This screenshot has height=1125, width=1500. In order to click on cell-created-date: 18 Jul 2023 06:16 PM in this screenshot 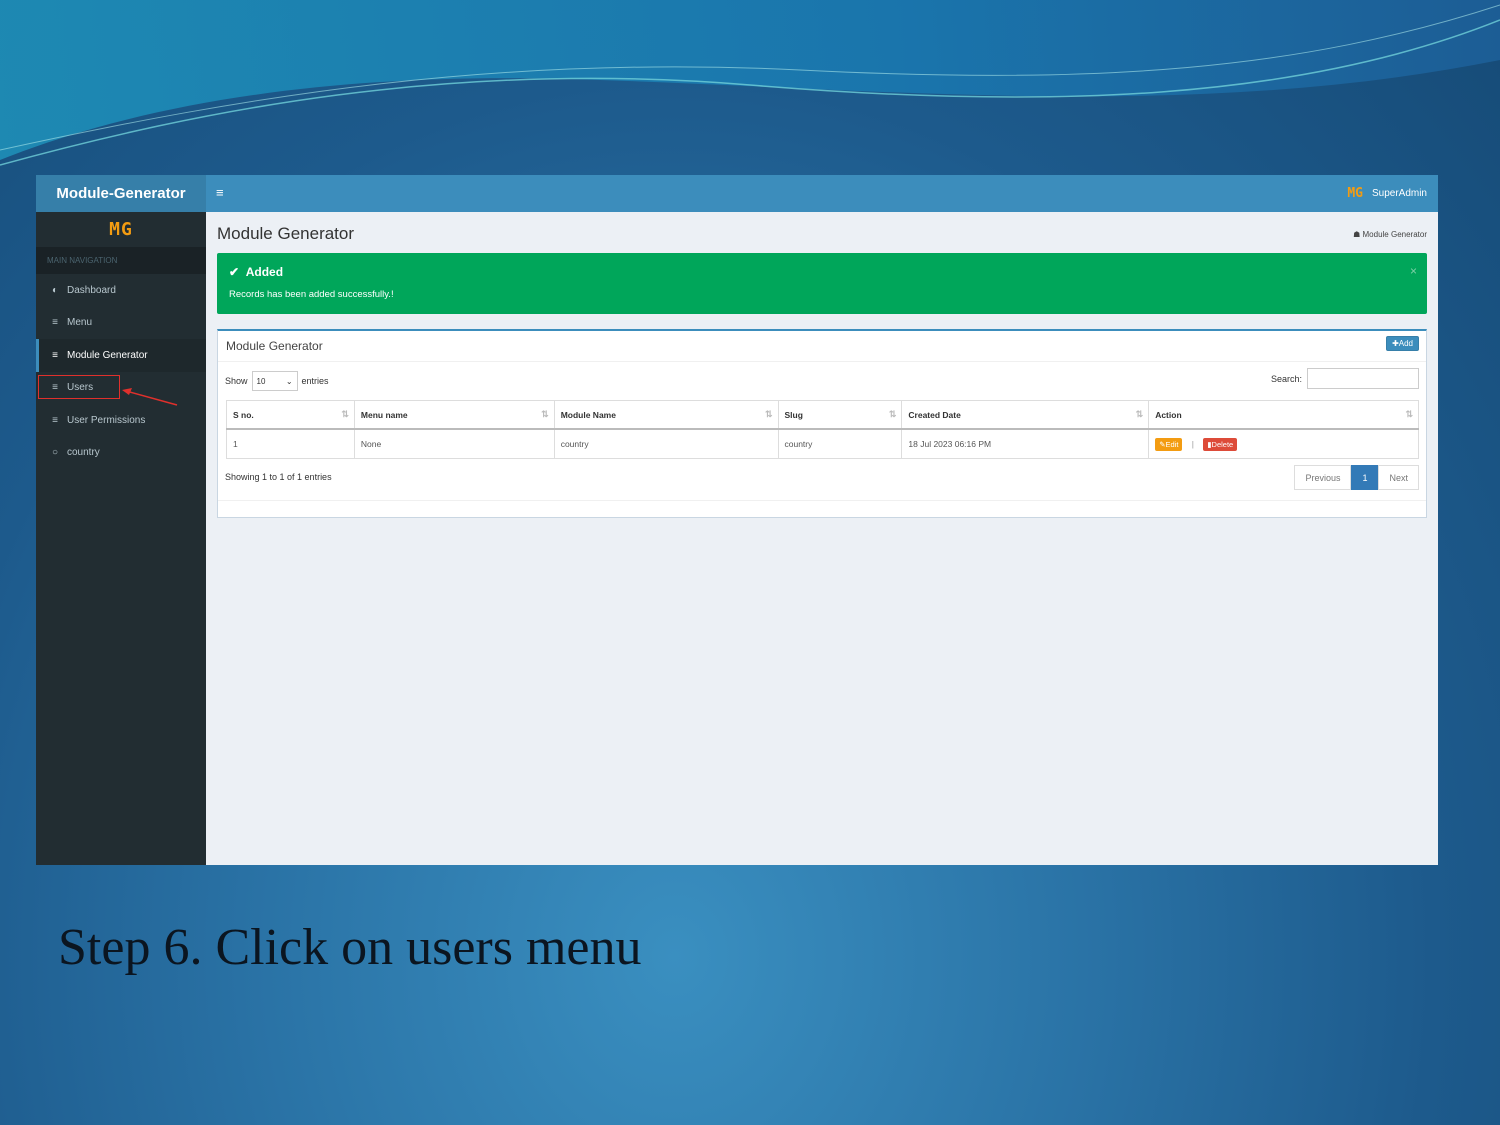, I will do `click(1025, 443)`.